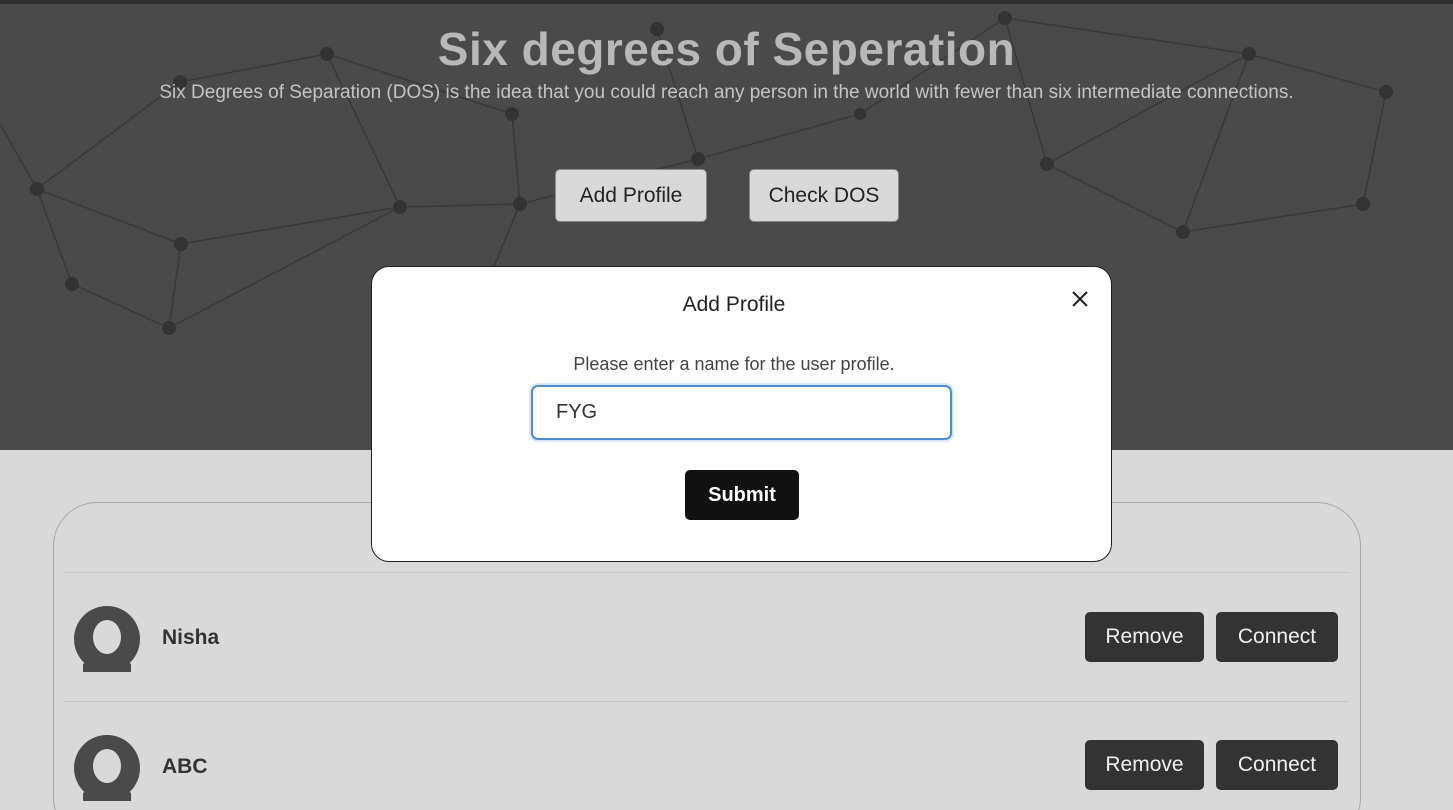 The image size is (1453, 810). I want to click on close-icon, so click(1080, 299).